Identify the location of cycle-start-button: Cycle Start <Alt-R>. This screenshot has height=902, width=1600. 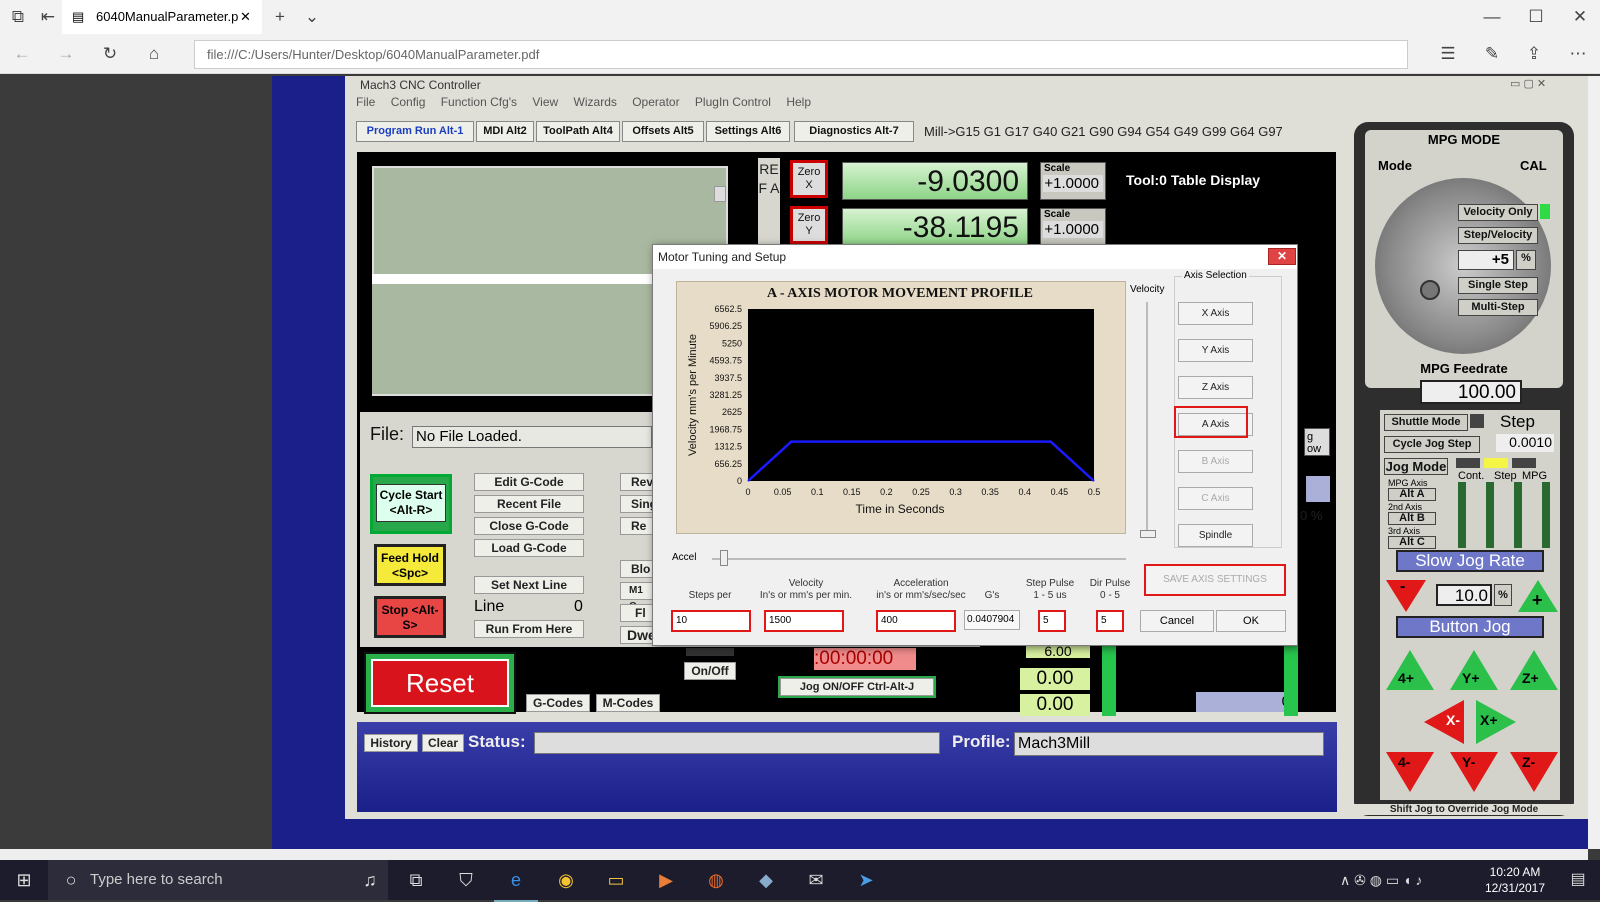
(411, 504).